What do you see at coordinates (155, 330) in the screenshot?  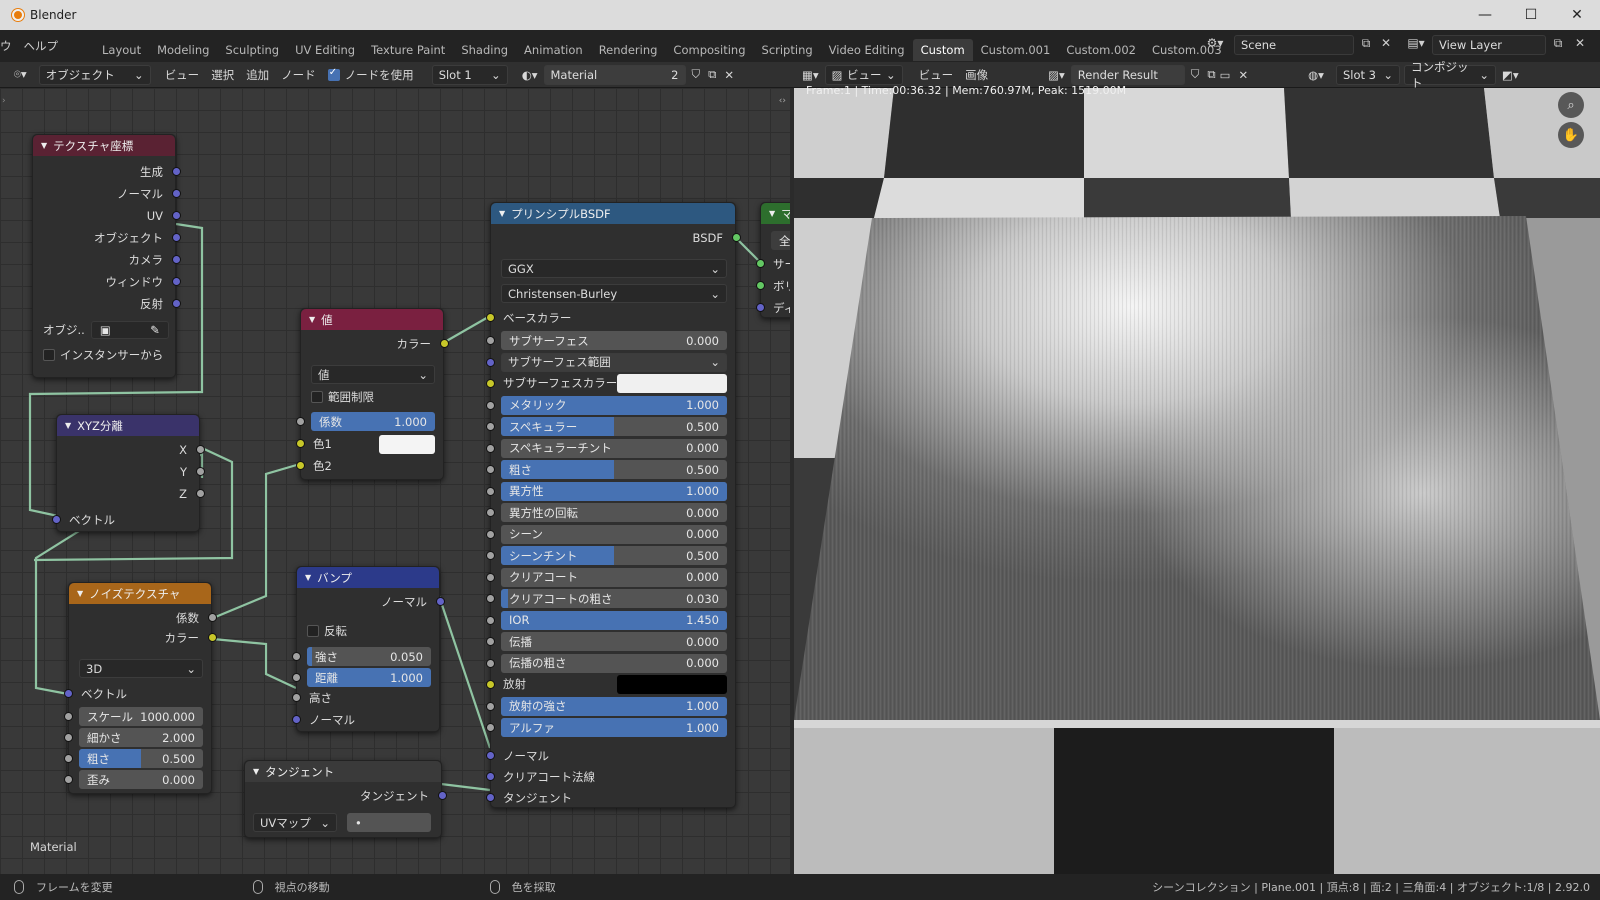 I see `eyedropper-icon: ✎` at bounding box center [155, 330].